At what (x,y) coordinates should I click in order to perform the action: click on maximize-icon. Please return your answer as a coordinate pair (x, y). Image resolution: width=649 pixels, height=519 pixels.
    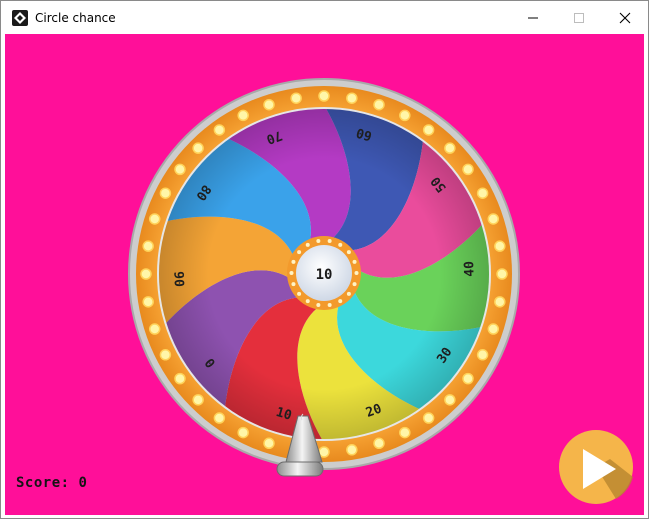
    Looking at the image, I should click on (579, 17).